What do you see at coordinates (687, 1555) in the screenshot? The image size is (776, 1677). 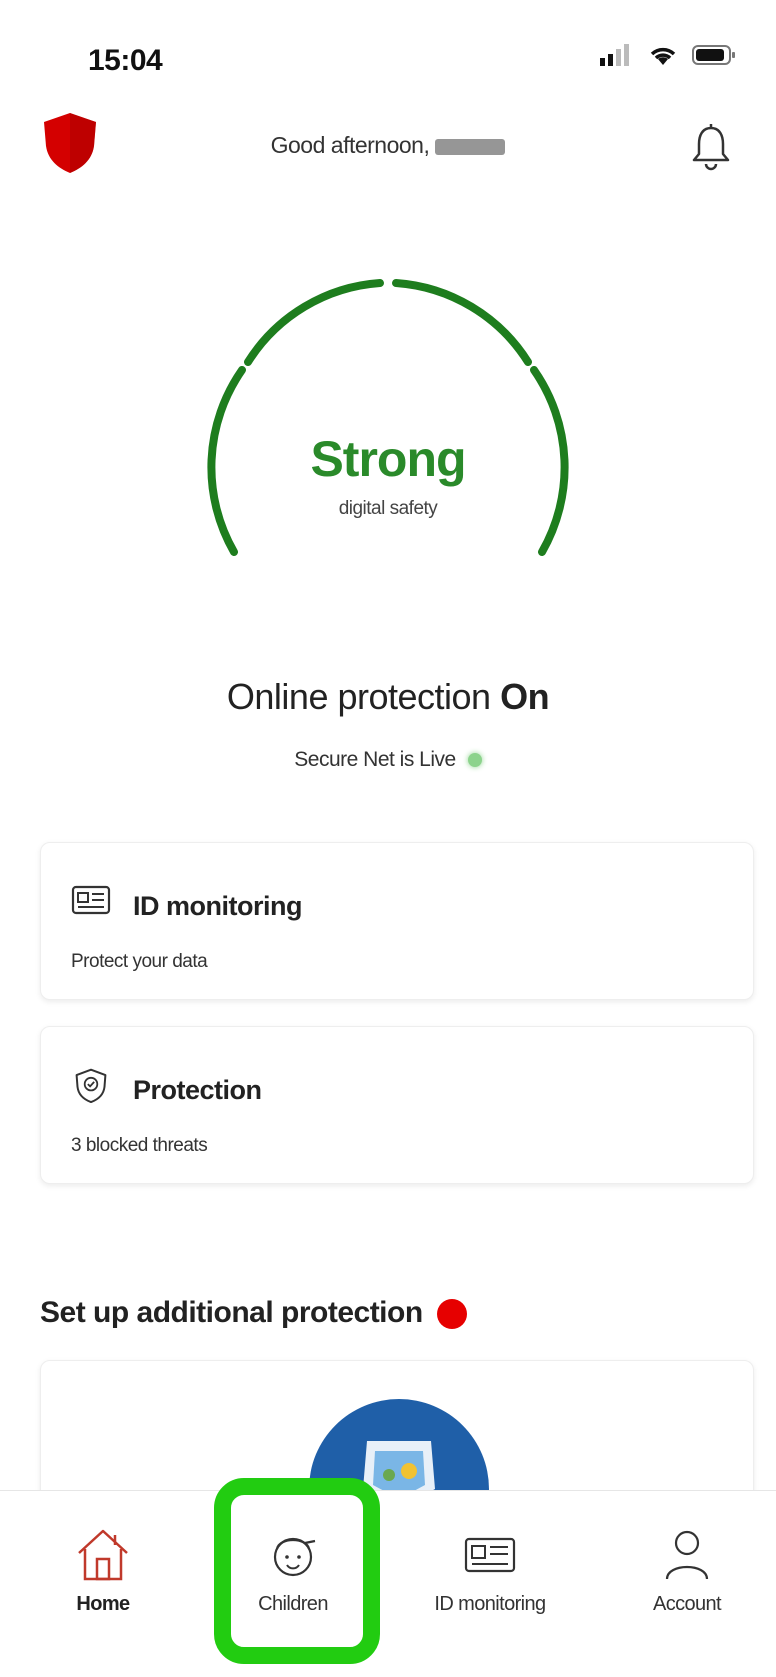 I see `person-icon` at bounding box center [687, 1555].